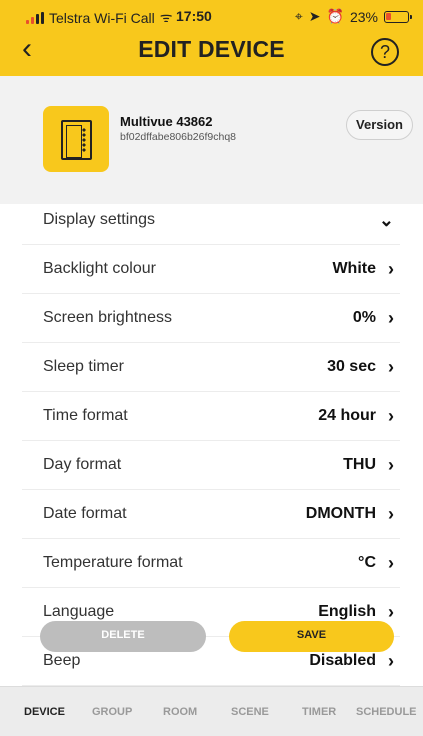 The height and width of the screenshot is (736, 423). I want to click on version-button: Version, so click(379, 125).